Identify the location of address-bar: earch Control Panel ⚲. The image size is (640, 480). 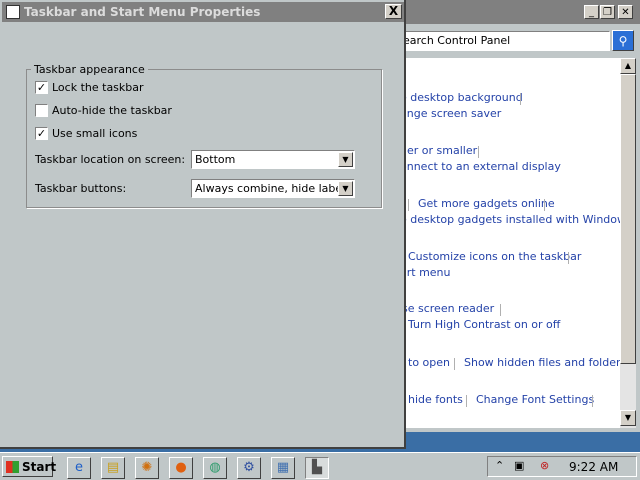
(518, 41).